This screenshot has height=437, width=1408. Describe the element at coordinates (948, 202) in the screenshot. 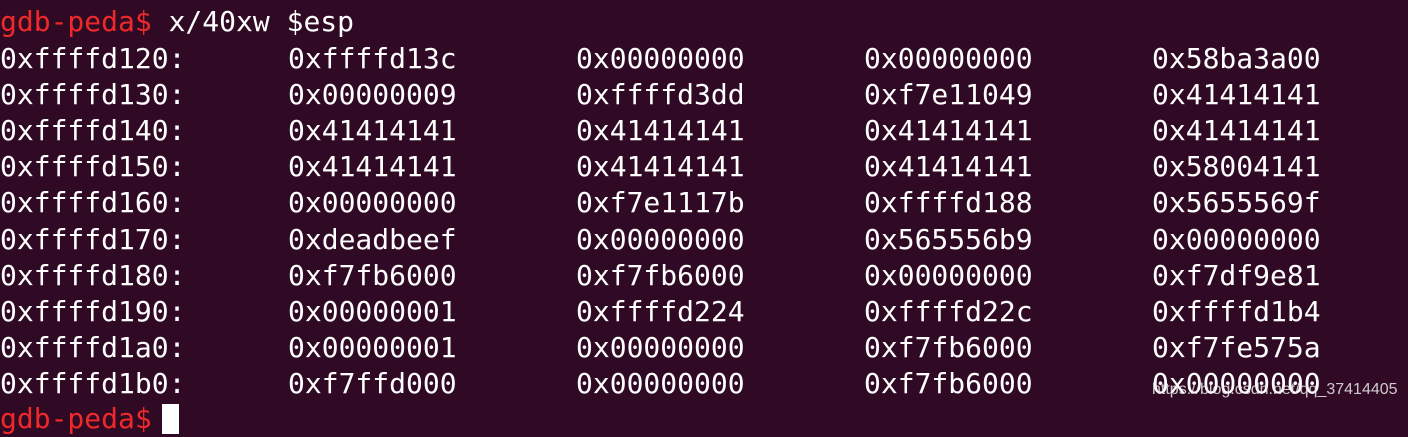

I see `memory-word: 0xffffd188` at that location.